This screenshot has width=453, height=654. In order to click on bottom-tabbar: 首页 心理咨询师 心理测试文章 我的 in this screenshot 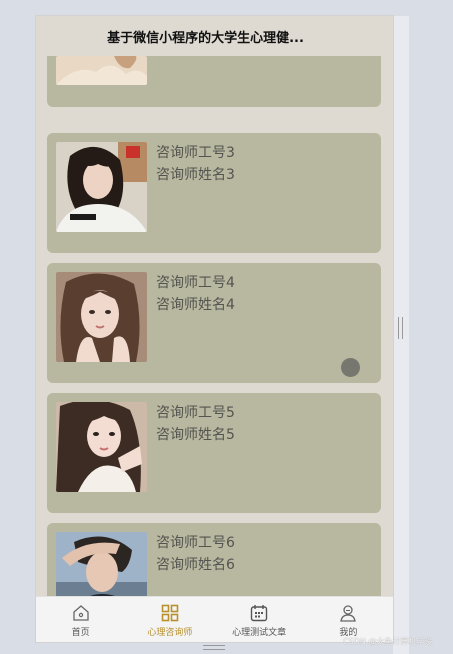, I will do `click(214, 619)`.